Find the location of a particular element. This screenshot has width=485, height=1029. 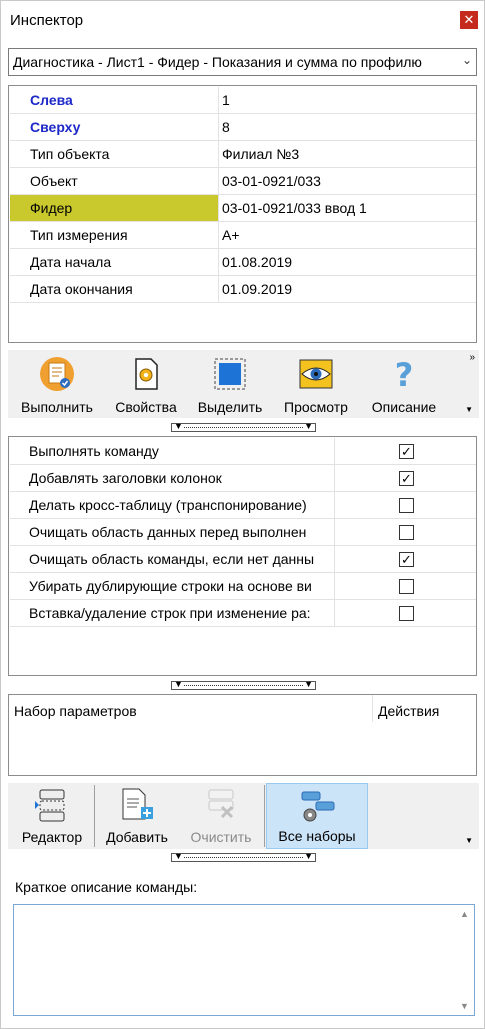

parameter-sets-table: Набор параметров Действия is located at coordinates (242, 735).